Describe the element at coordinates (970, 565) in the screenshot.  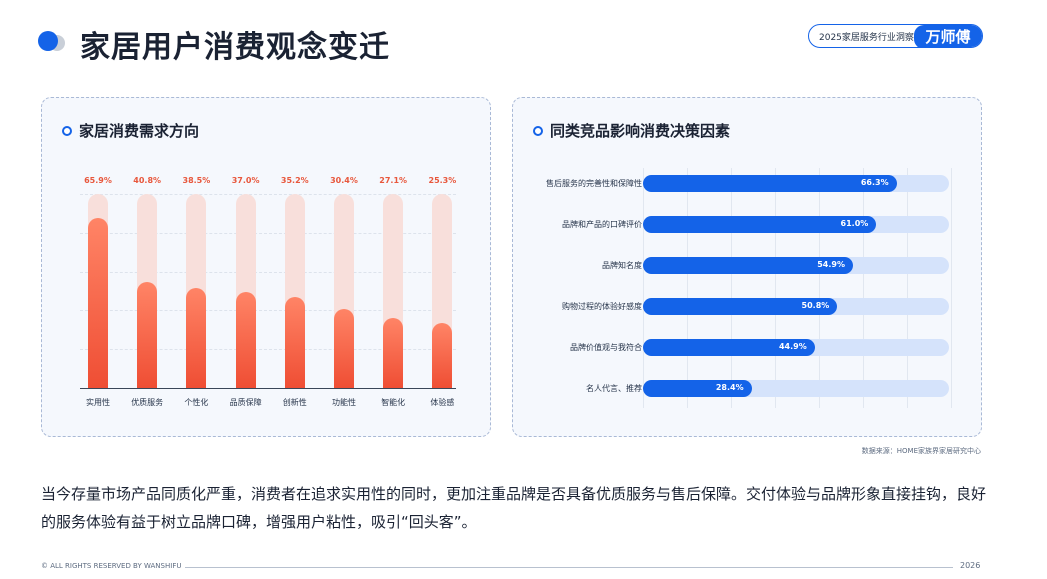
I see `footer-year: 2026` at that location.